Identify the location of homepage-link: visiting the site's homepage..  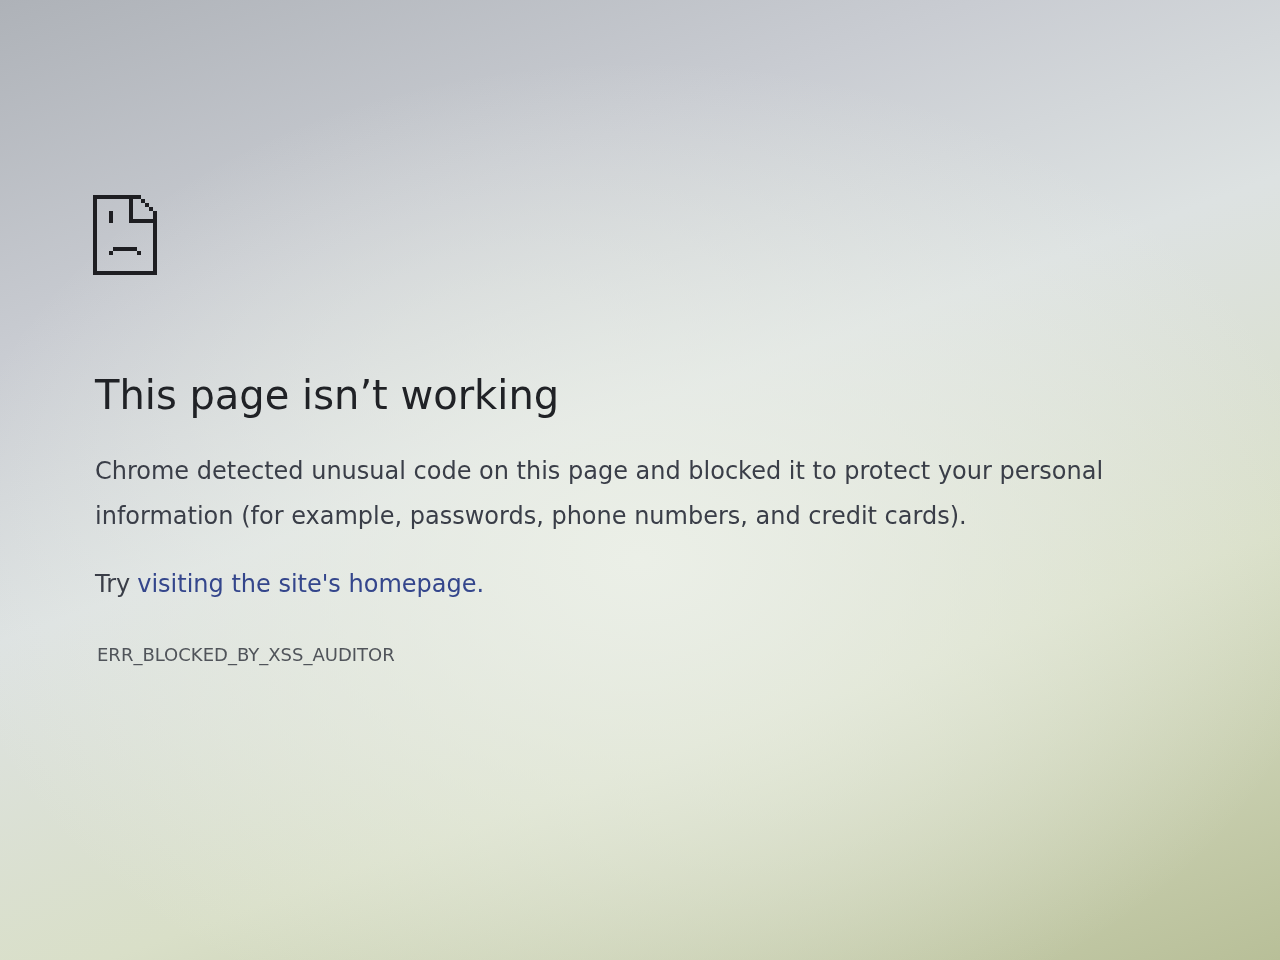
(311, 584).